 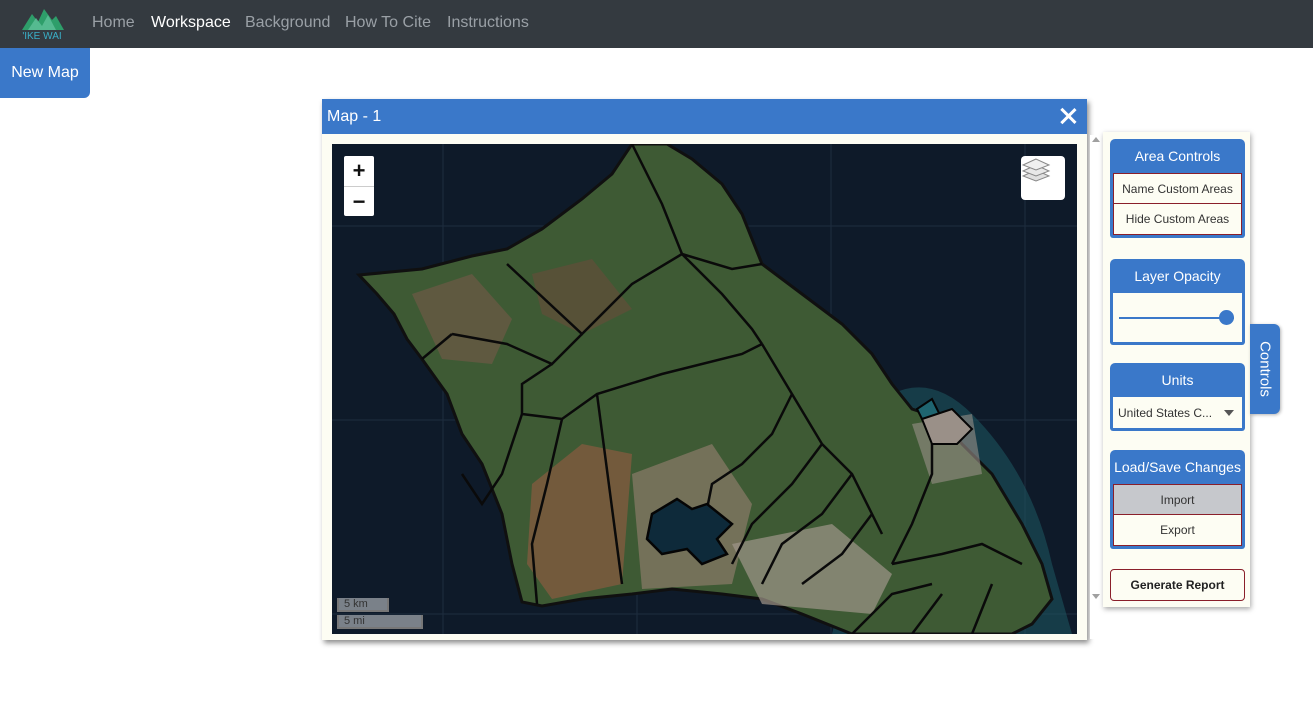 What do you see at coordinates (45, 73) in the screenshot?
I see `new-map-button: New Map` at bounding box center [45, 73].